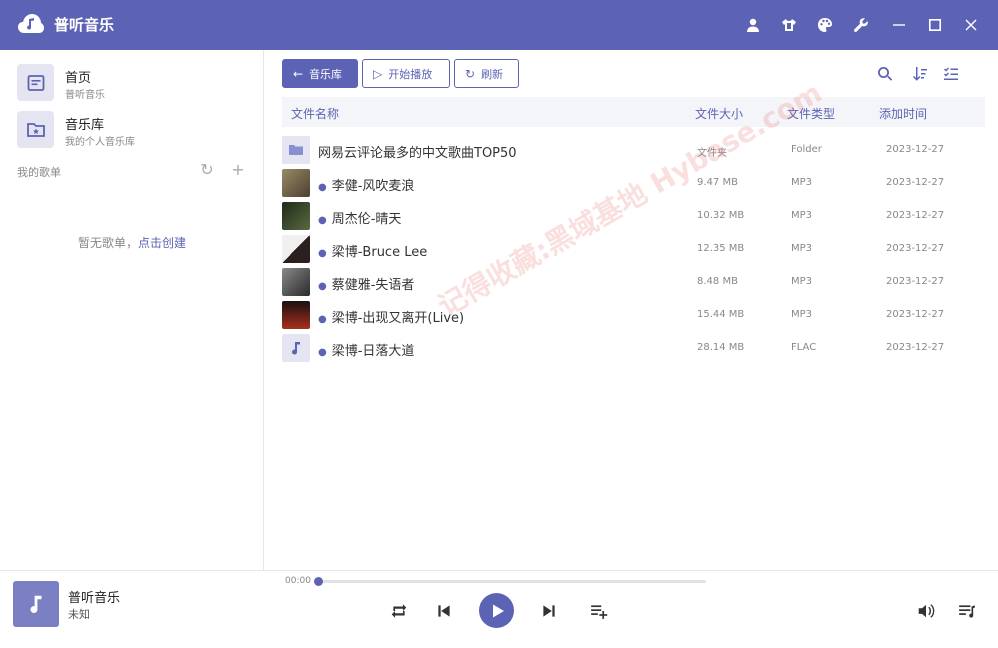  Describe the element at coordinates (296, 150) in the screenshot. I see `folder-icon` at that location.